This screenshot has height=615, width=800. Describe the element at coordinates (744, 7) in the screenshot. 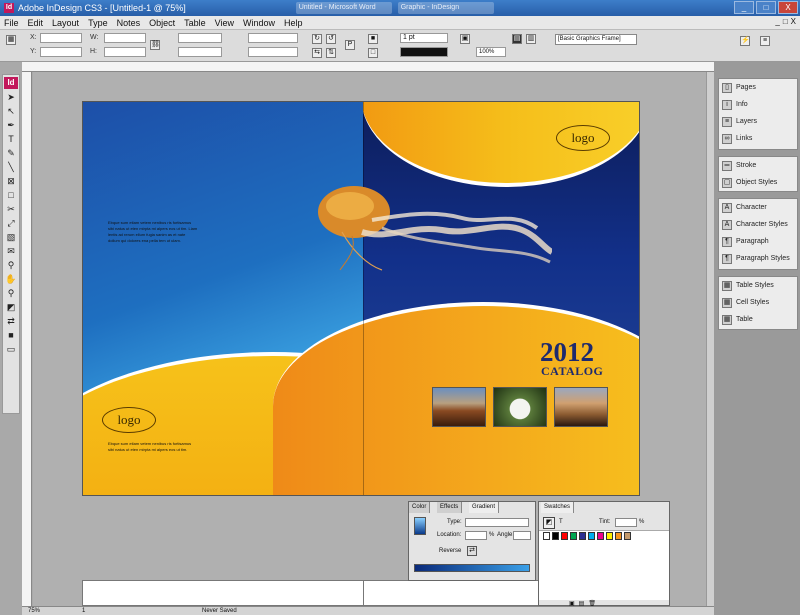

I see `minimize-button: _` at that location.